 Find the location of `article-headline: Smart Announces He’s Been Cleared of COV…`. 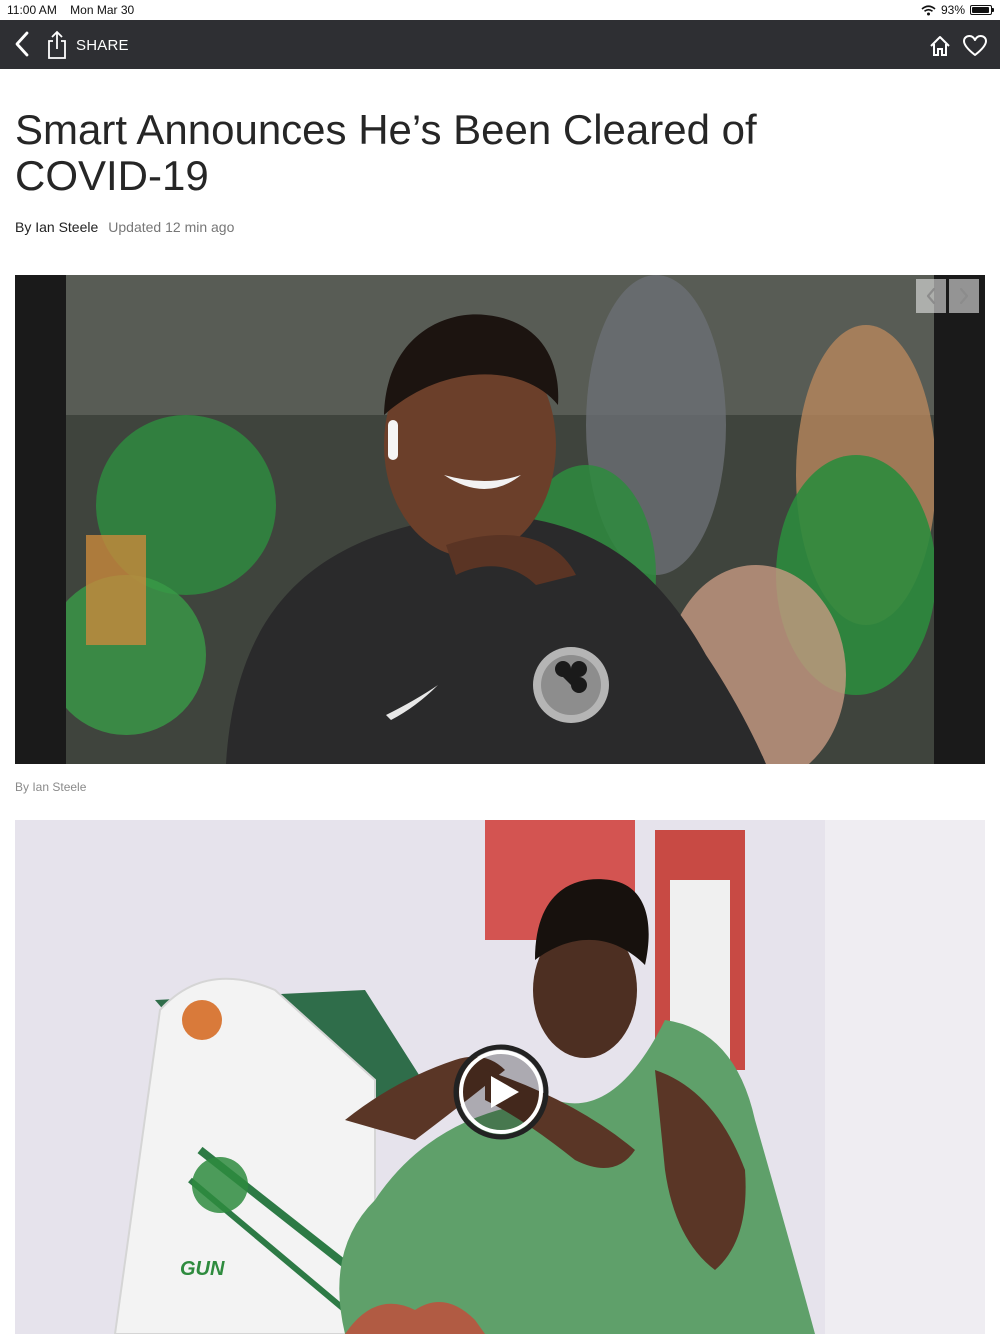

article-headline: Smart Announces He’s Been Cleared of COV… is located at coordinates (386, 152).